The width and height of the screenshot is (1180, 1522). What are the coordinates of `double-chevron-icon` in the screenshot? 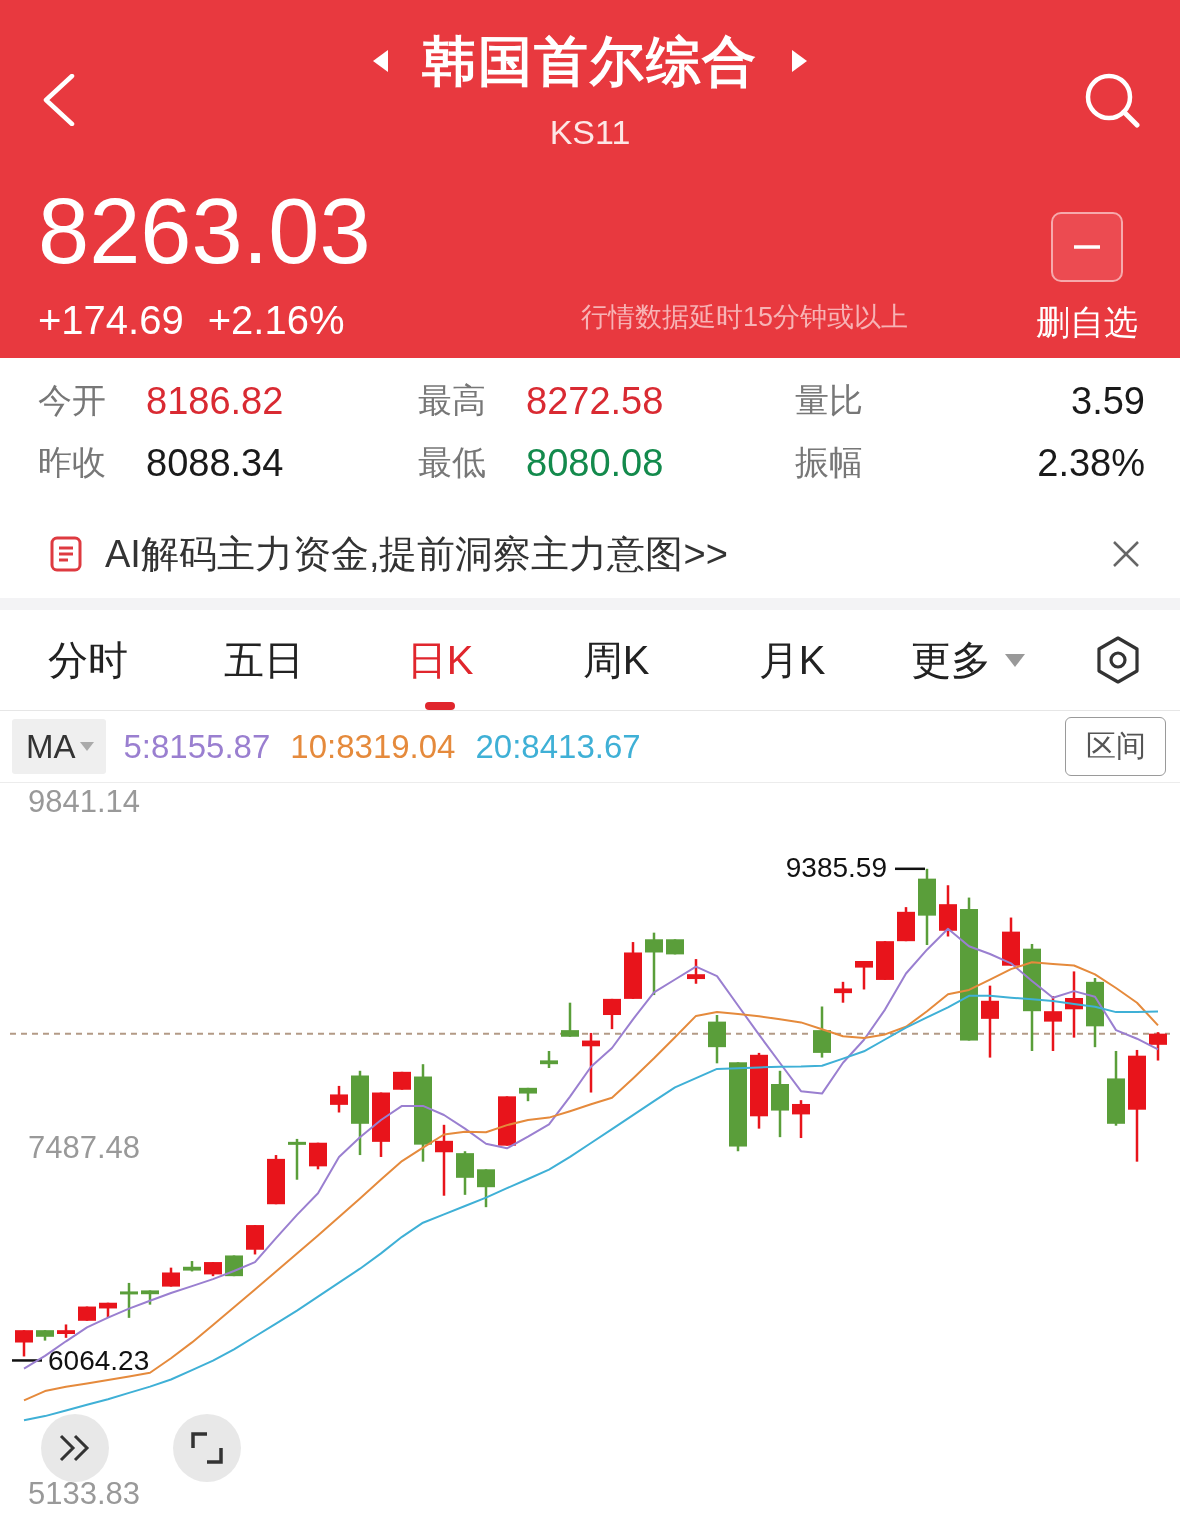 It's located at (75, 1448).